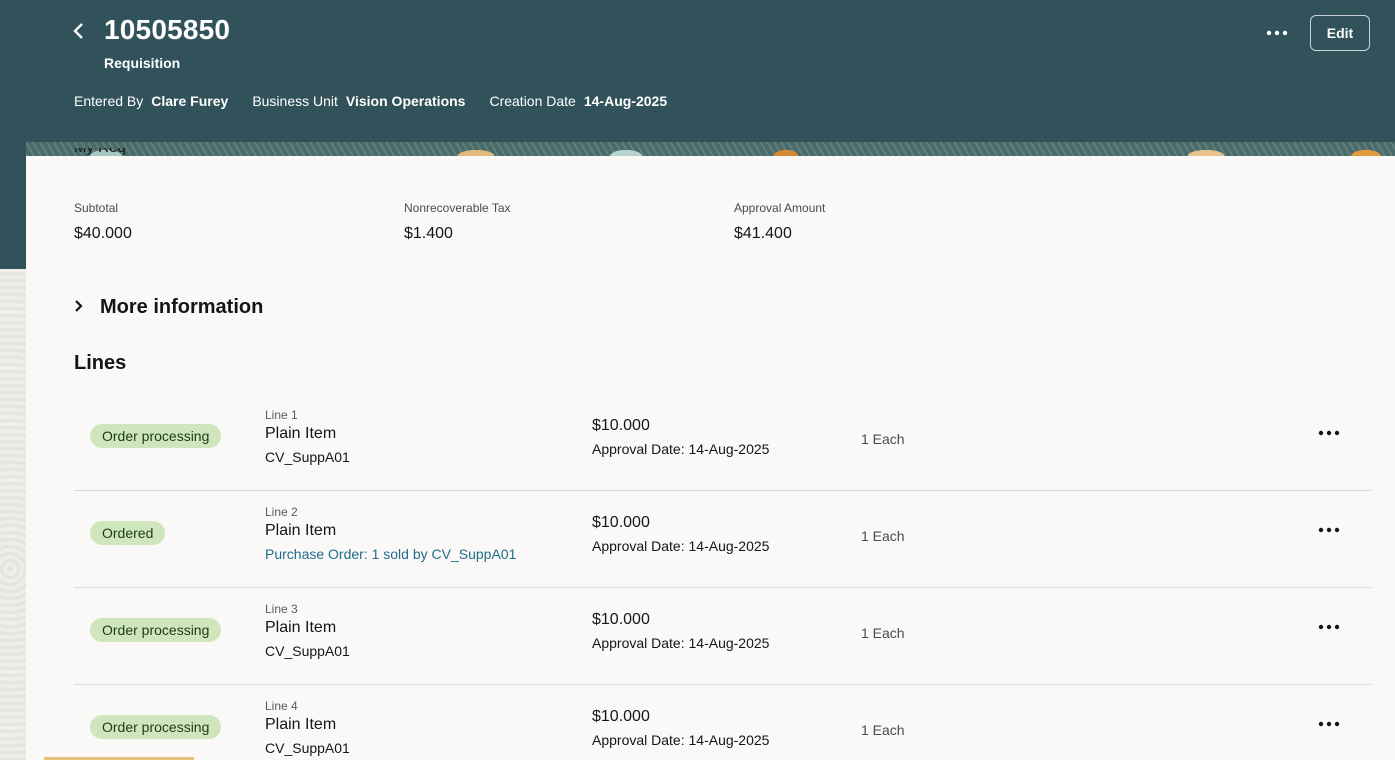  I want to click on line-number: Line 2, so click(281, 512).